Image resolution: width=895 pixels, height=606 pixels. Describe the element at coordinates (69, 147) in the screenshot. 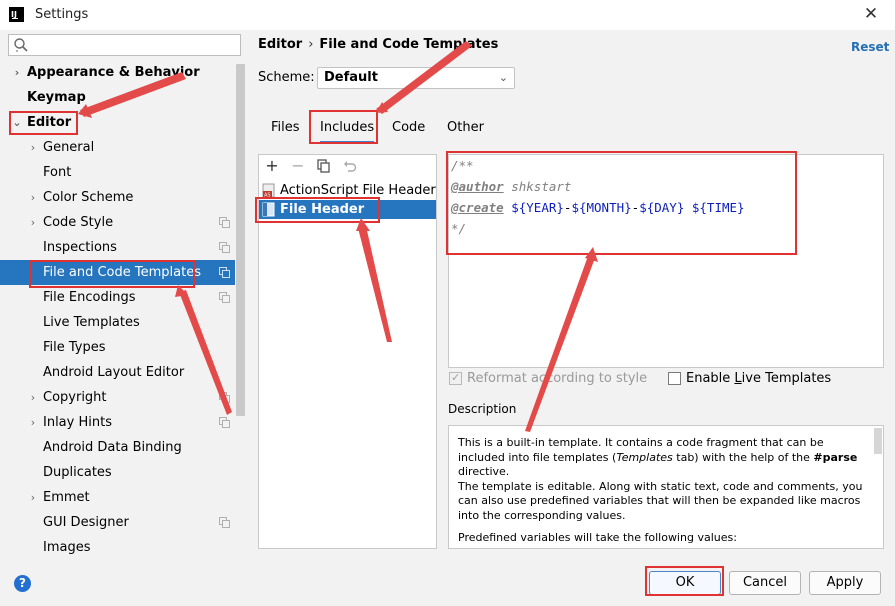

I see `sidebar-item-label: General` at that location.